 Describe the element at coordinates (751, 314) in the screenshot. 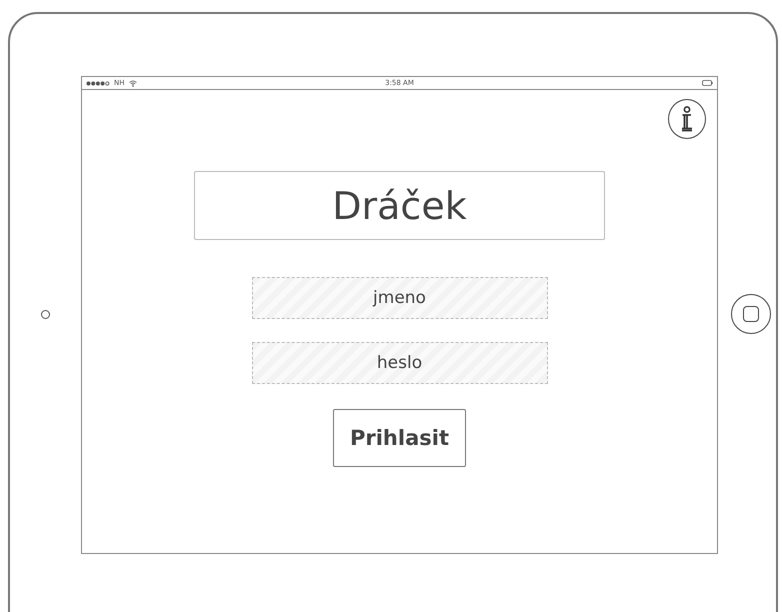

I see `home-button` at that location.